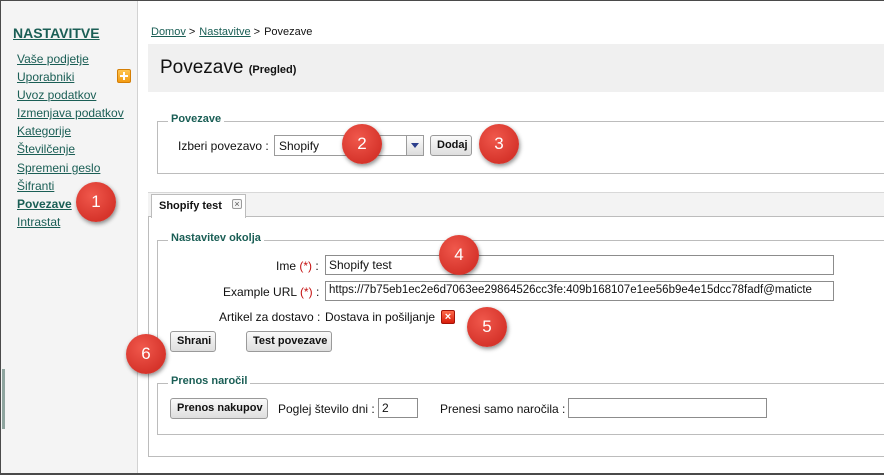 This screenshot has height=475, width=884. I want to click on callout-badge: 1, so click(96, 202).